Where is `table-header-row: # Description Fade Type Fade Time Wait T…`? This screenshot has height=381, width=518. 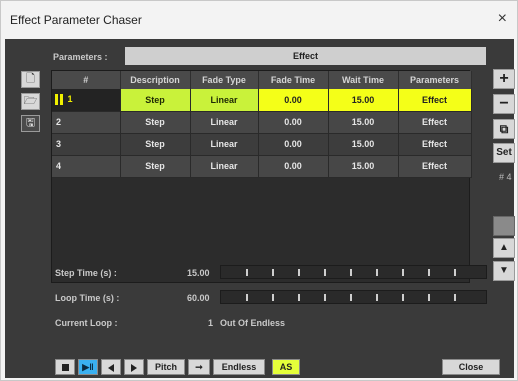 table-header-row: # Description Fade Type Fade Time Wait T… is located at coordinates (262, 80).